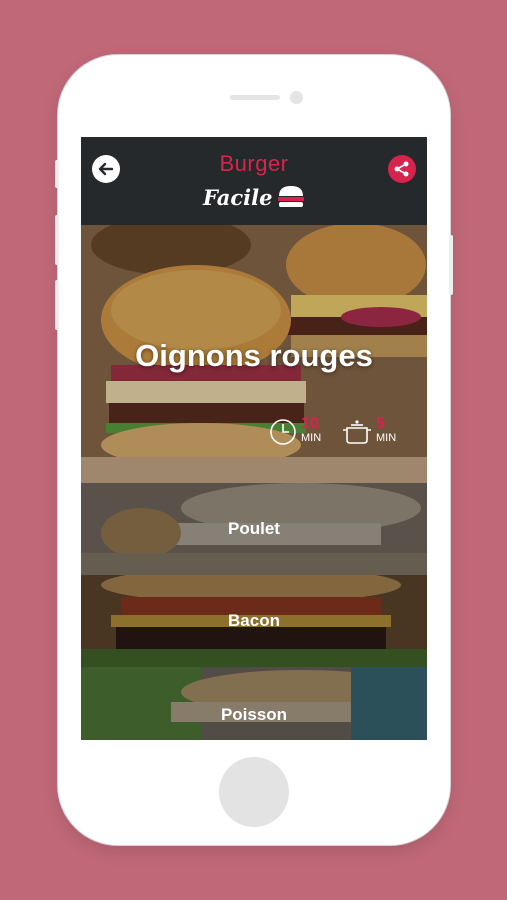  I want to click on cook-time: 5 MIN, so click(371, 431).